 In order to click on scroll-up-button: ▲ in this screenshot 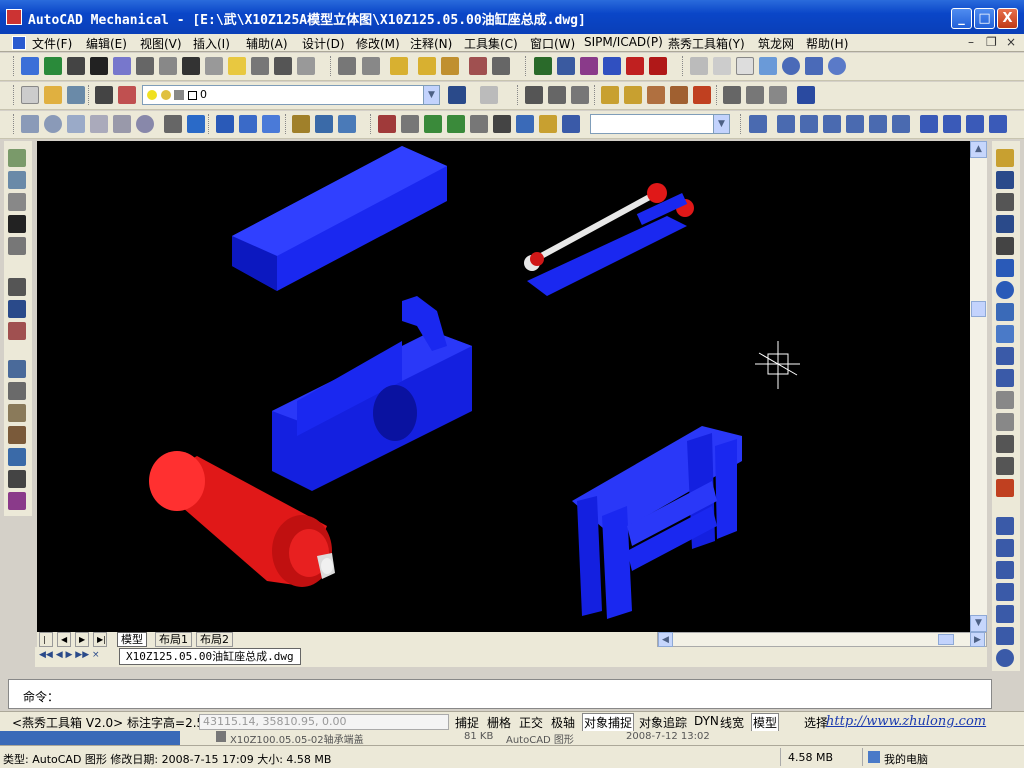, I will do `click(978, 149)`.